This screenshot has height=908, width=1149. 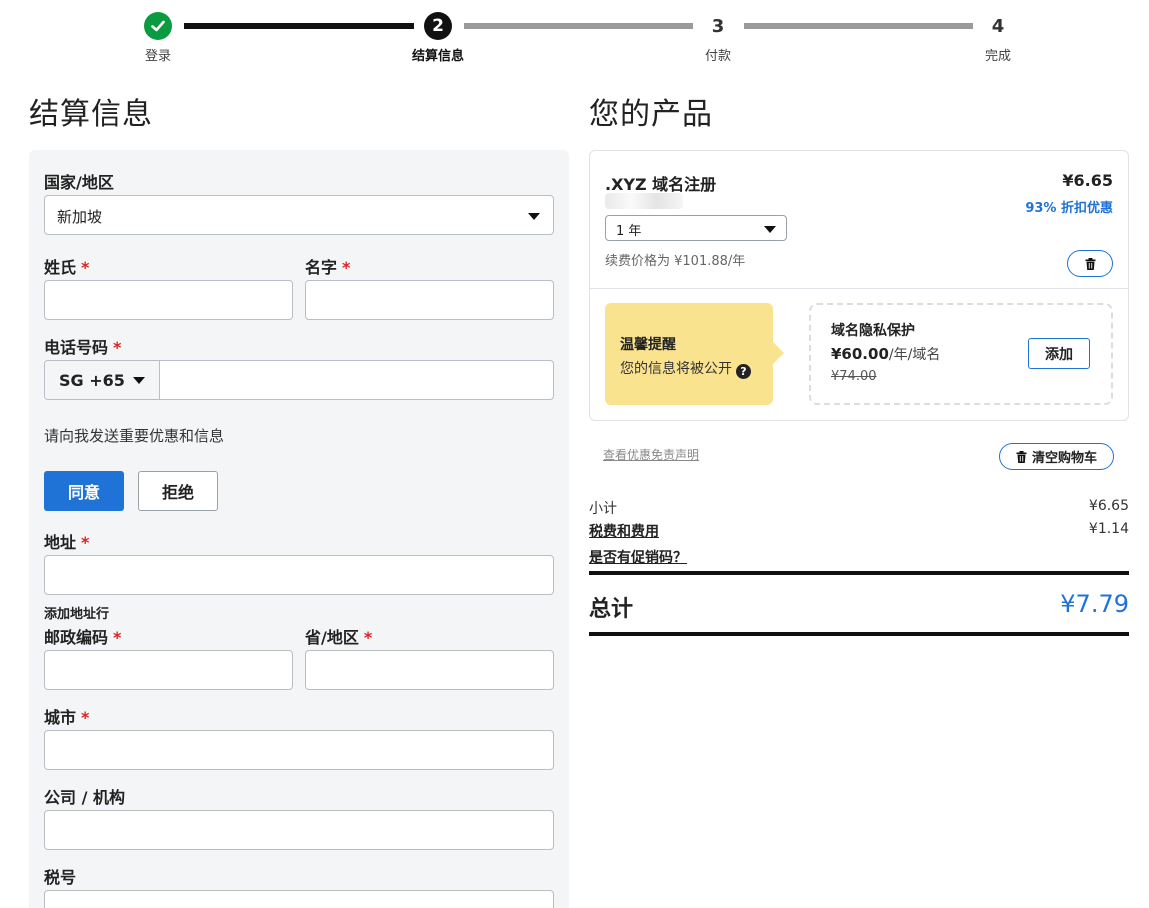 What do you see at coordinates (1087, 180) in the screenshot?
I see `product-price: ¥6.65` at bounding box center [1087, 180].